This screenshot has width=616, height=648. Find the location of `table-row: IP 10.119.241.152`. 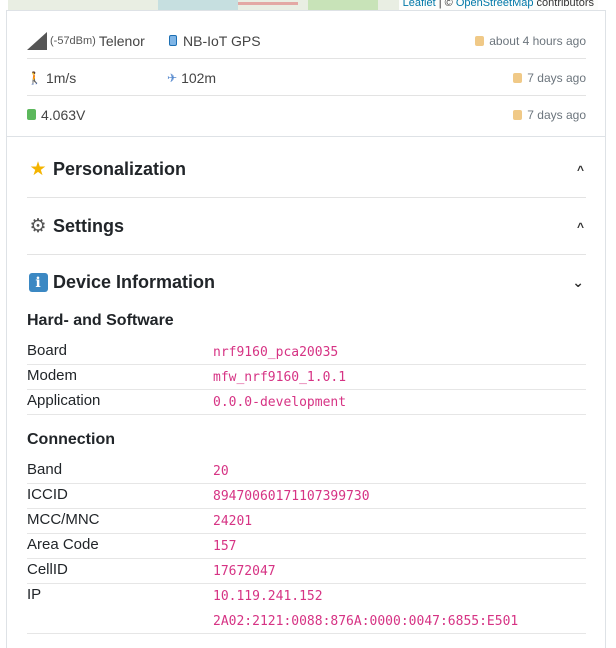

table-row: IP 10.119.241.152 is located at coordinates (306, 596).